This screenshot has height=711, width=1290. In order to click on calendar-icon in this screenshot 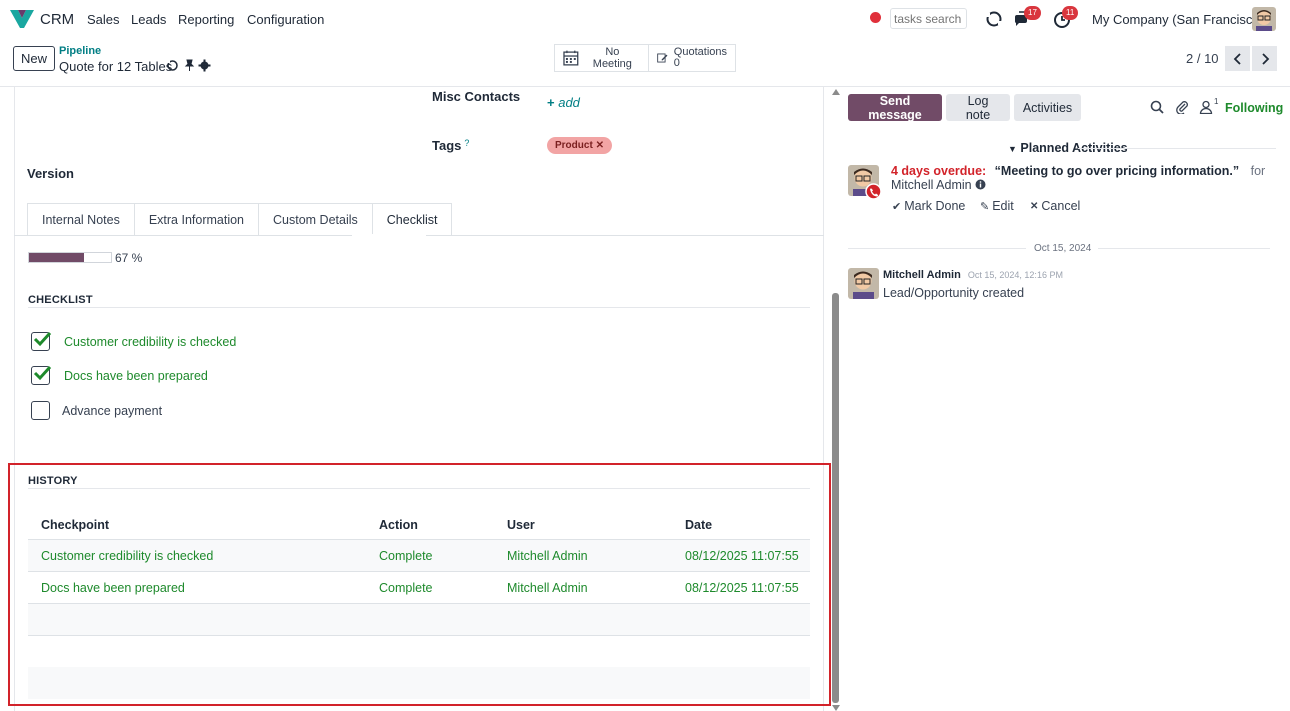, I will do `click(571, 58)`.